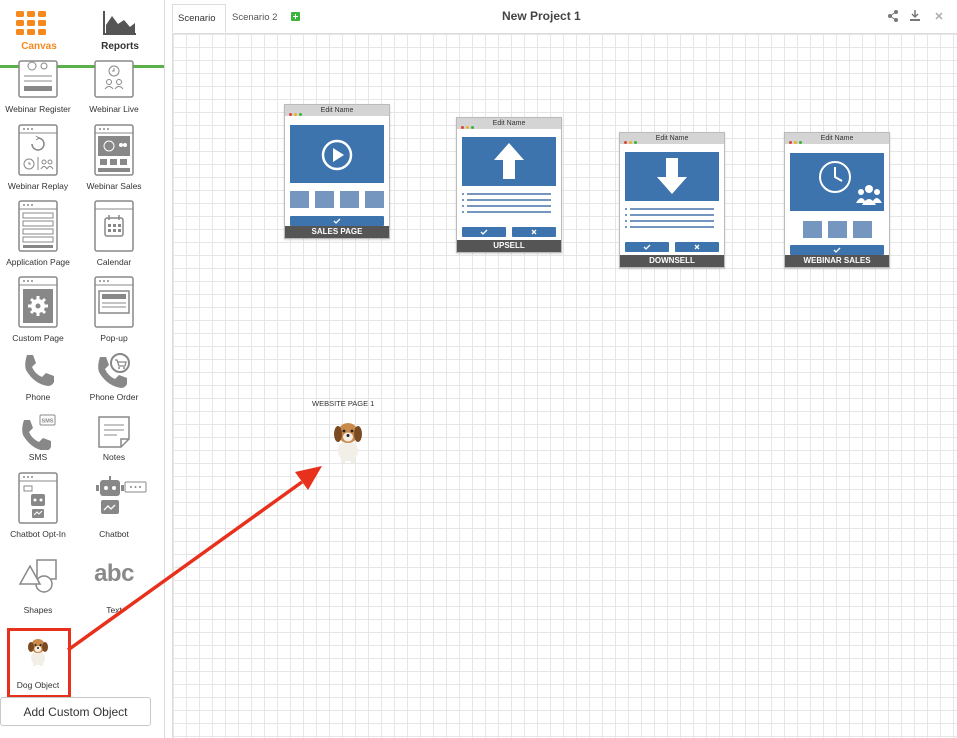  I want to click on notes-icon, so click(114, 432).